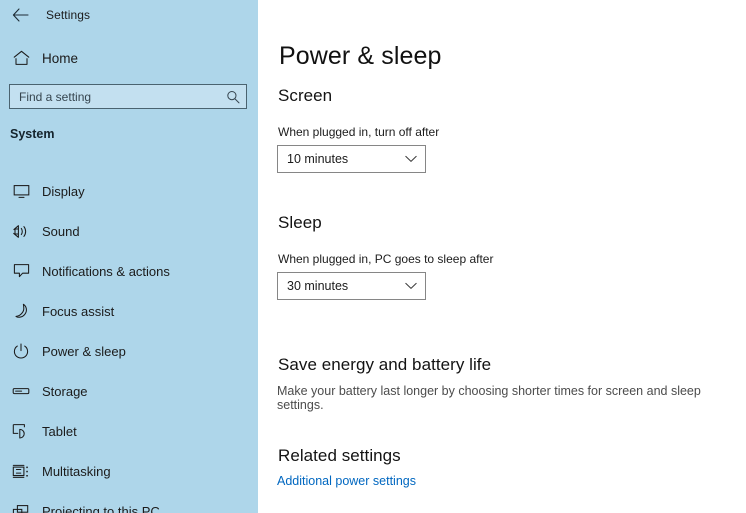 Image resolution: width=746 pixels, height=513 pixels. Describe the element at coordinates (21, 431) in the screenshot. I see `tablet-icon` at that location.